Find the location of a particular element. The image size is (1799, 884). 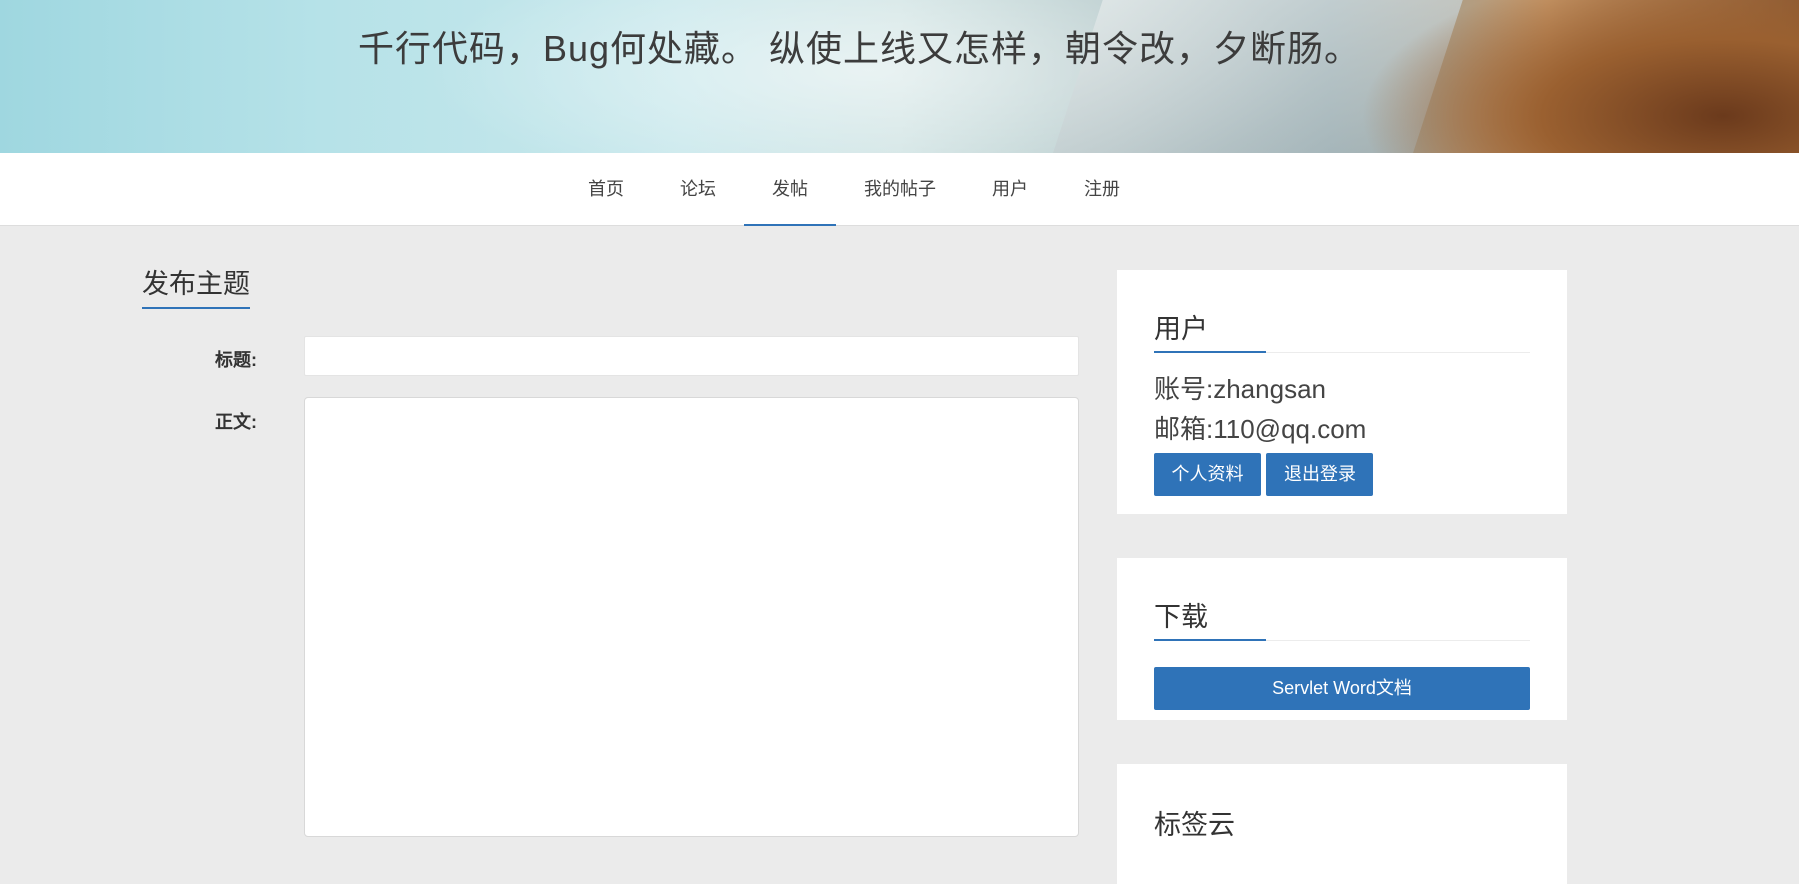

download-card-header: 下载 is located at coordinates (1342, 611).